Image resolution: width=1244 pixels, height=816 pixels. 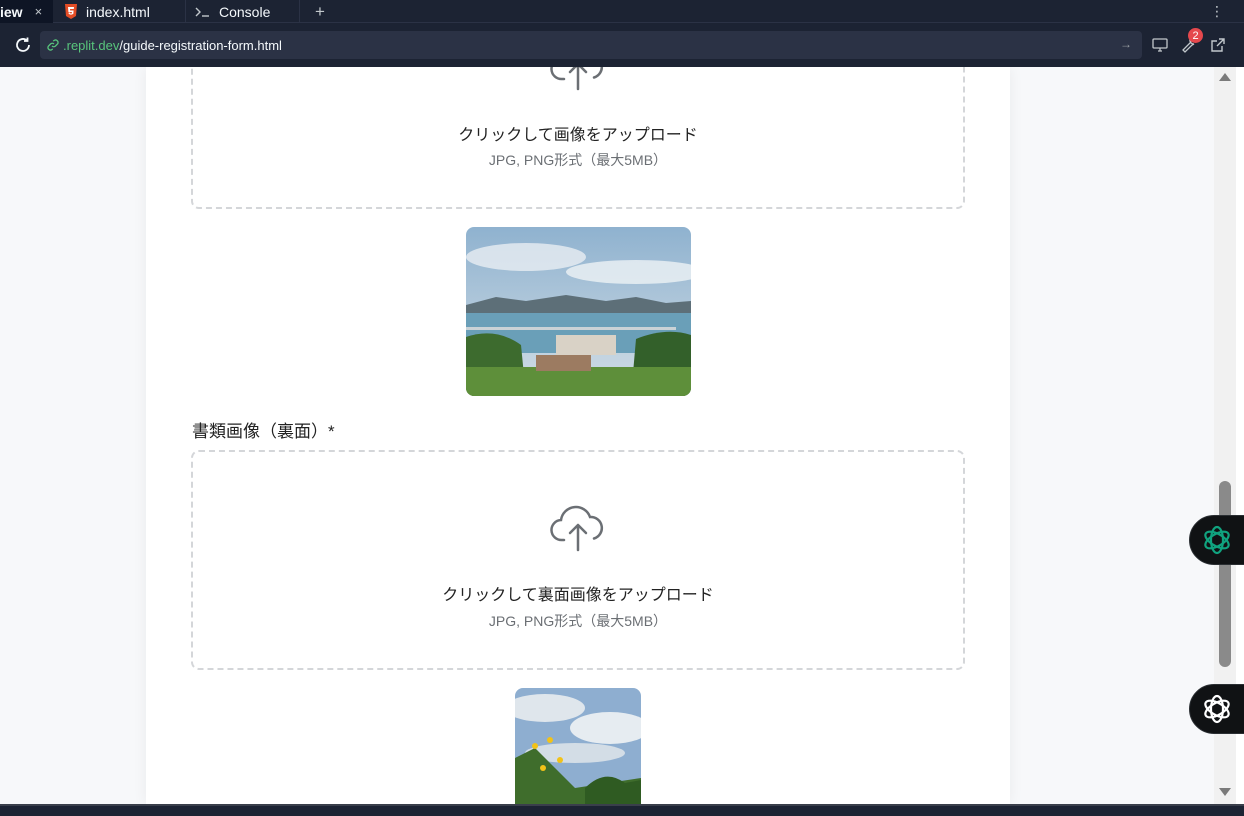 What do you see at coordinates (39, 11) in the screenshot?
I see `close-icon: ×` at bounding box center [39, 11].